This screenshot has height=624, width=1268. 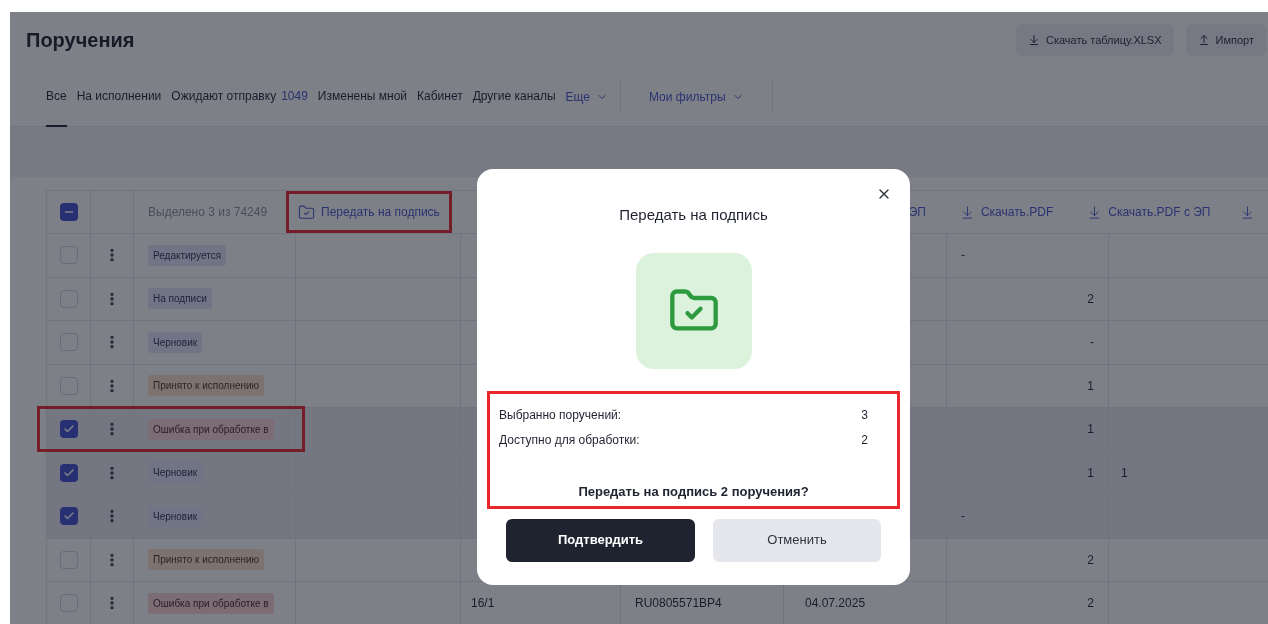 What do you see at coordinates (864, 440) in the screenshot?
I see `stat-value: 2` at bounding box center [864, 440].